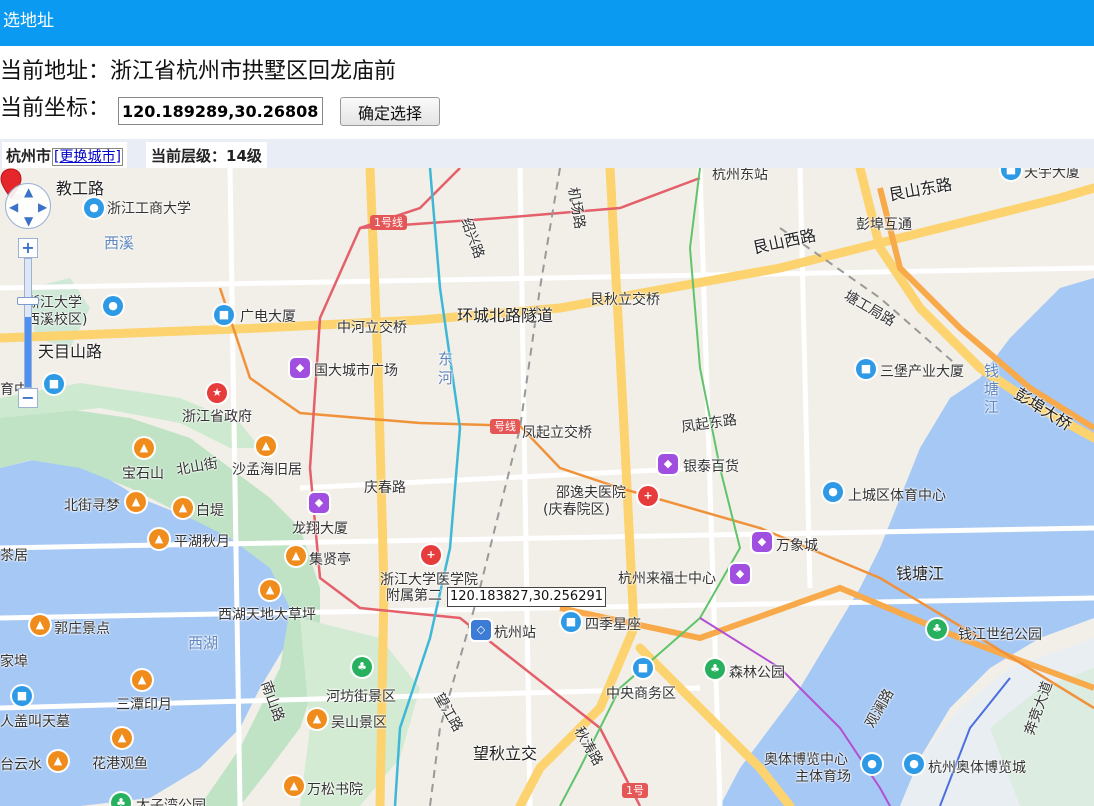 This screenshot has height=806, width=1094. I want to click on map-label: 凤起立交桥, so click(557, 433).